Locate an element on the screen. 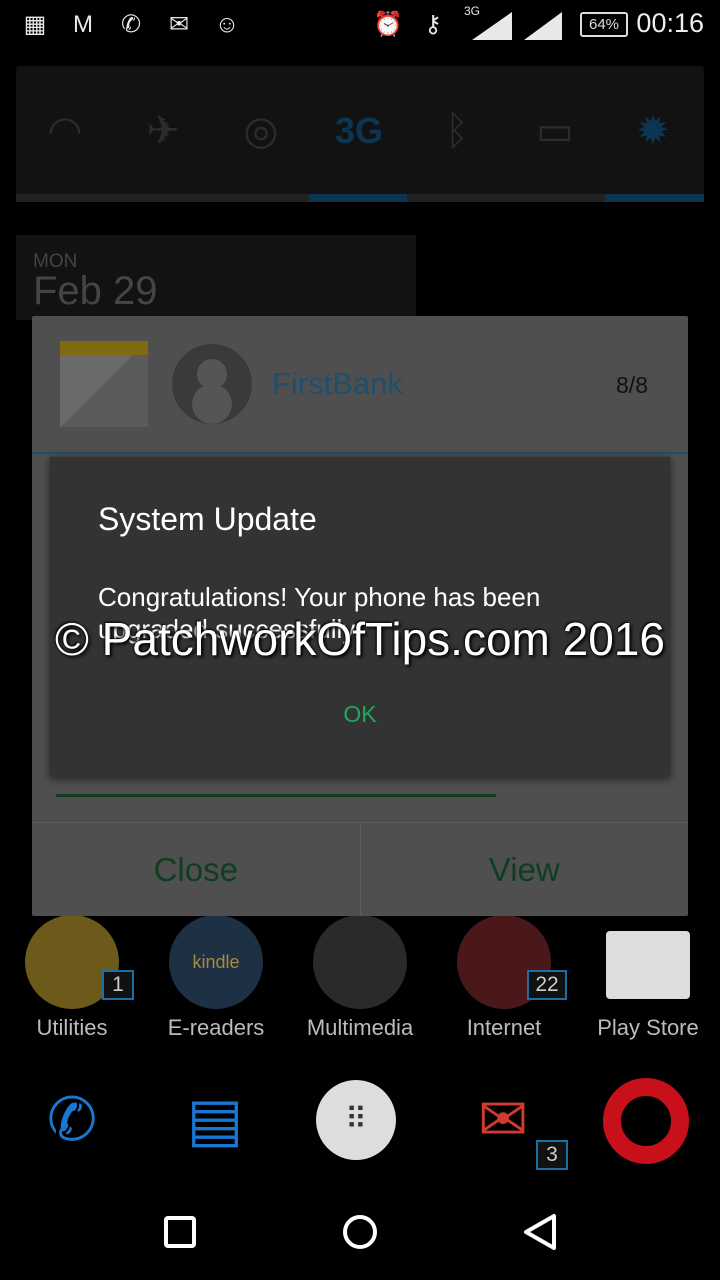 Image resolution: width=720 pixels, height=1280 pixels. back-button is located at coordinates (540, 1232).